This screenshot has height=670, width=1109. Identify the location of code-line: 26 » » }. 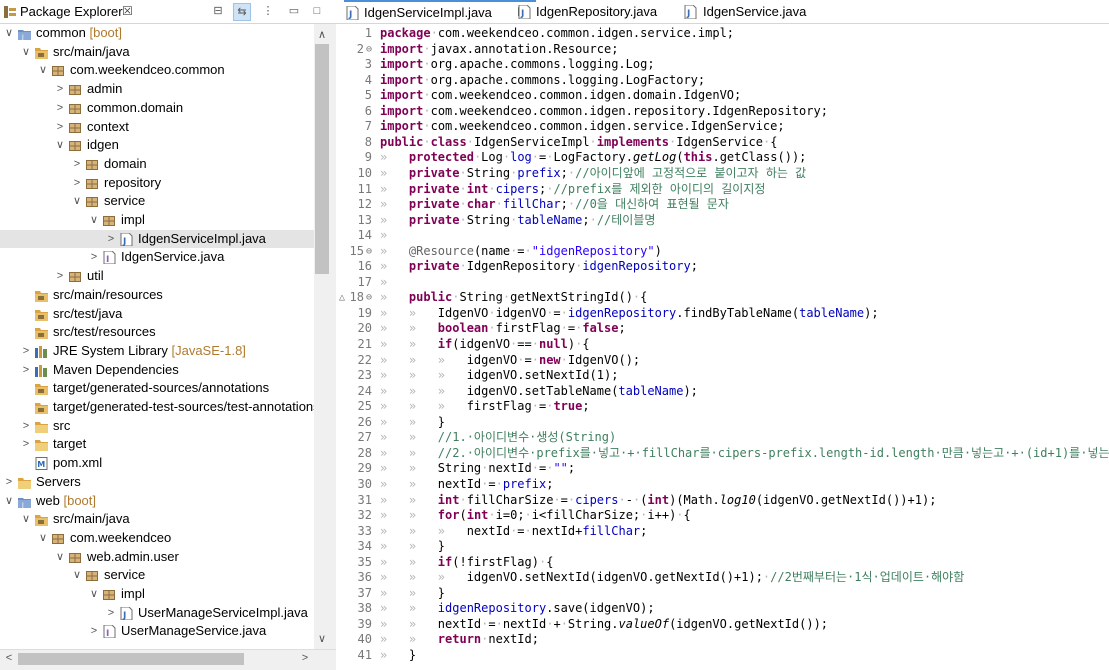
(722, 423).